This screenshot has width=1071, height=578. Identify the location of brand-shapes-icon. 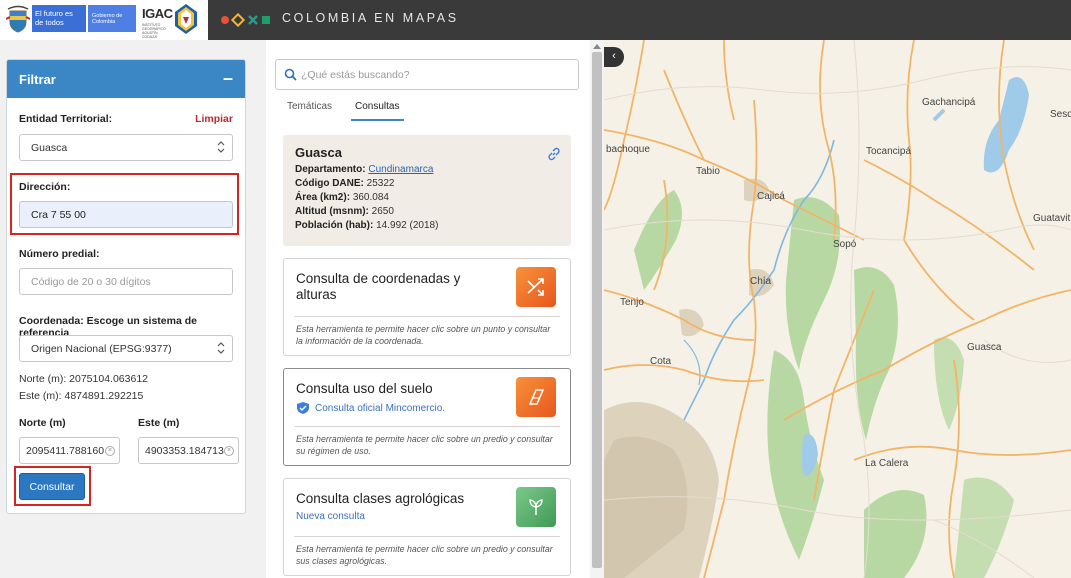
(245, 20).